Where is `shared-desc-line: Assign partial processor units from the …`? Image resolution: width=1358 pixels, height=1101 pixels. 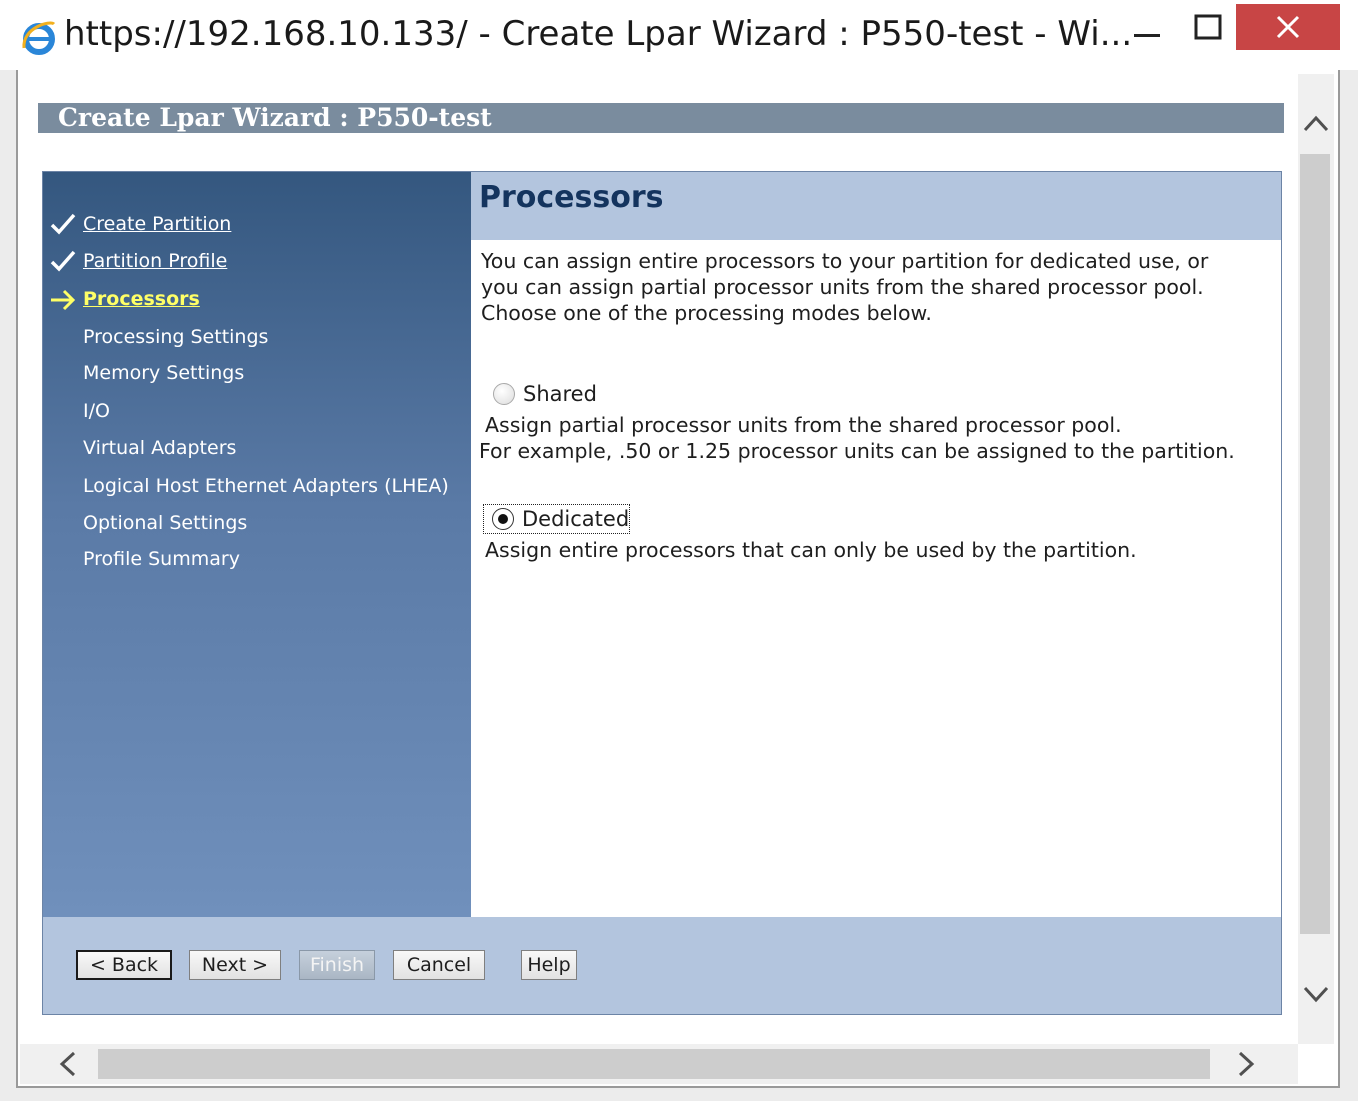
shared-desc-line: Assign partial processor units from the … is located at coordinates (803, 425).